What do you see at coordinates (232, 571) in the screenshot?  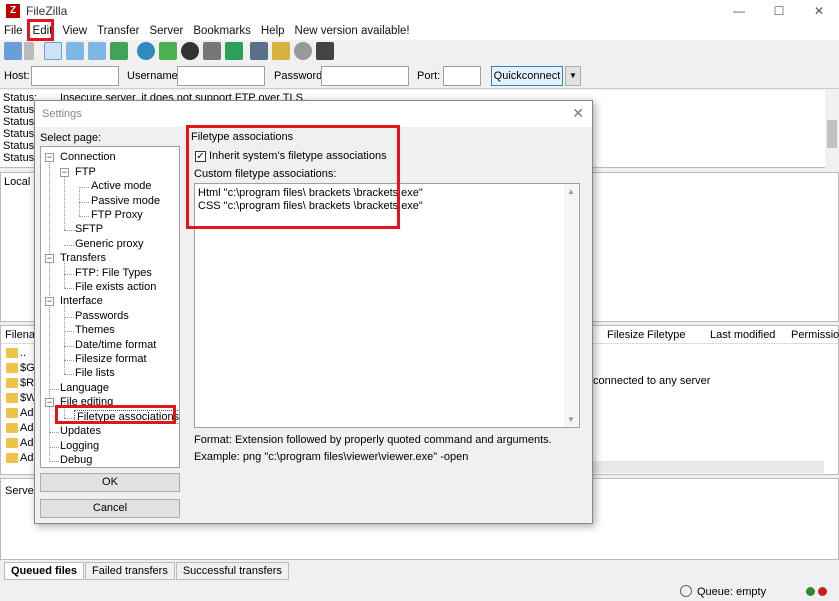 I see `tab-successful-transfers: Successful transfers` at bounding box center [232, 571].